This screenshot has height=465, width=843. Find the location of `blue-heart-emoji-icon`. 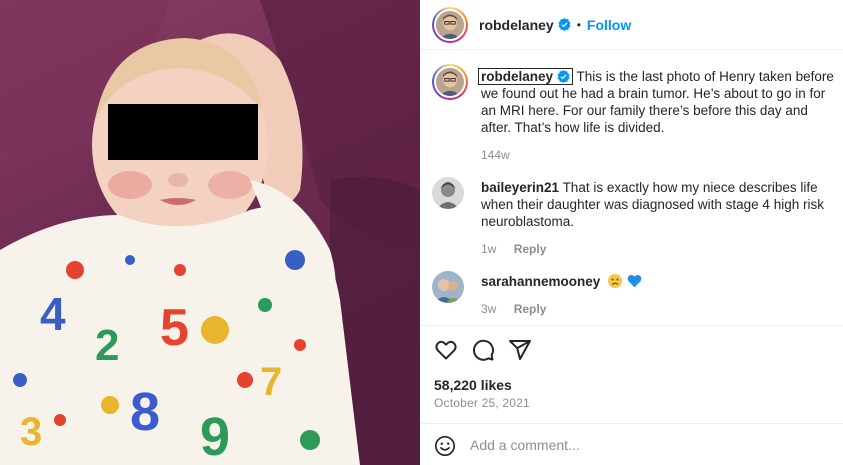

blue-heart-emoji-icon is located at coordinates (634, 281).